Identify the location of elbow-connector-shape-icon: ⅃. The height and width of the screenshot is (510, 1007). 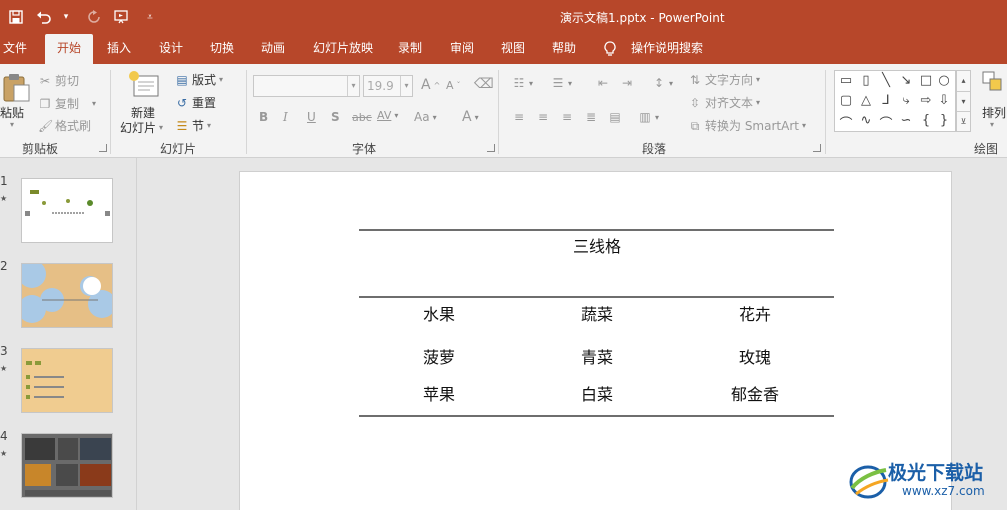
(886, 100).